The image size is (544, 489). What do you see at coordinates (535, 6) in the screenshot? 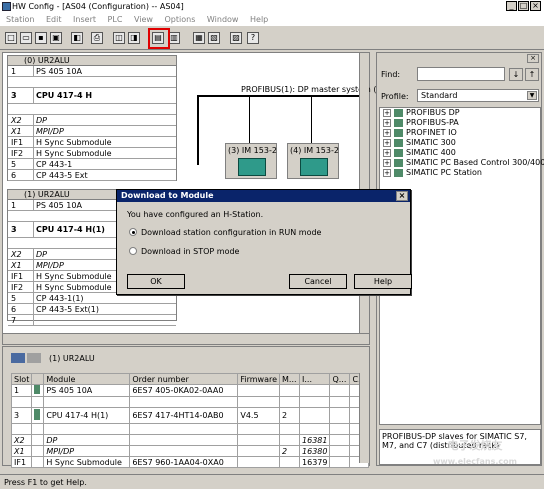
I see `close-button: ×` at bounding box center [535, 6].